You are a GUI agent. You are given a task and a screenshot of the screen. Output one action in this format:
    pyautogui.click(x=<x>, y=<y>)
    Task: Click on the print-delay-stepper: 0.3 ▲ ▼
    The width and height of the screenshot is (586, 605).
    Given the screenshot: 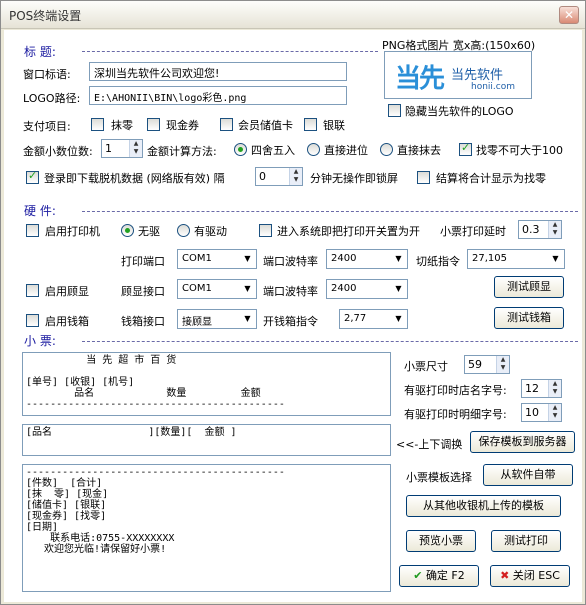 What is the action you would take?
    pyautogui.click(x=540, y=229)
    